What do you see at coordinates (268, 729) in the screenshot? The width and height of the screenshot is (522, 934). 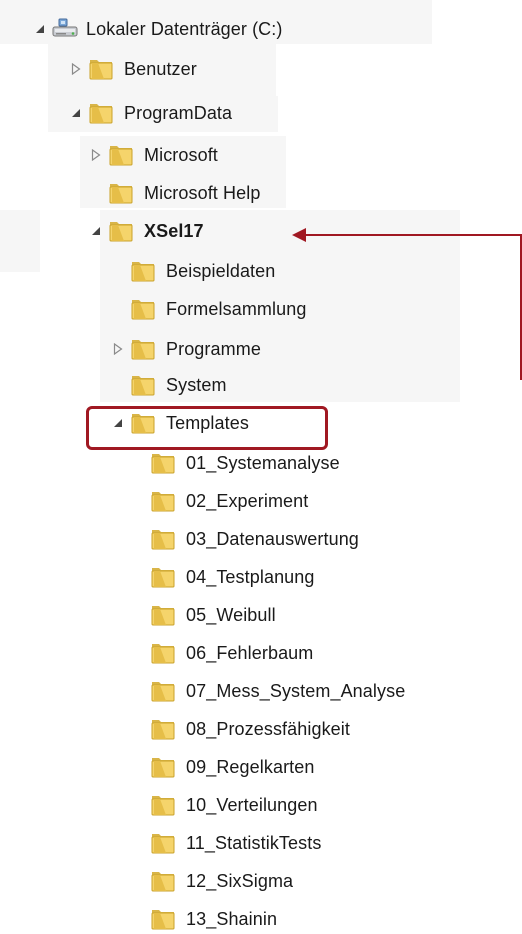 I see `tree-item-label: 08_Prozessfähigkeit` at bounding box center [268, 729].